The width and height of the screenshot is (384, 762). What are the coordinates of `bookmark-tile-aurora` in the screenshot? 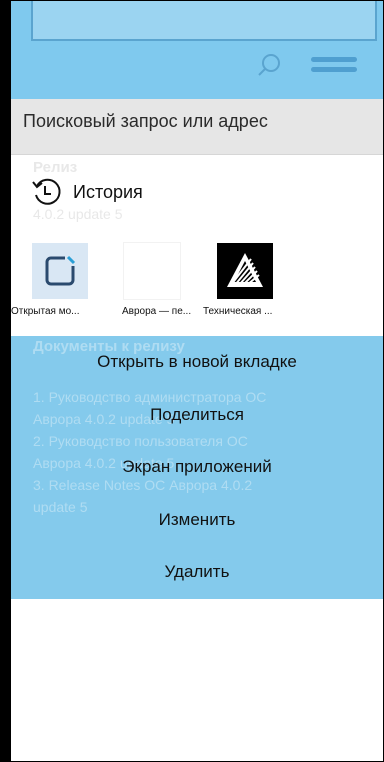 It's located at (152, 271).